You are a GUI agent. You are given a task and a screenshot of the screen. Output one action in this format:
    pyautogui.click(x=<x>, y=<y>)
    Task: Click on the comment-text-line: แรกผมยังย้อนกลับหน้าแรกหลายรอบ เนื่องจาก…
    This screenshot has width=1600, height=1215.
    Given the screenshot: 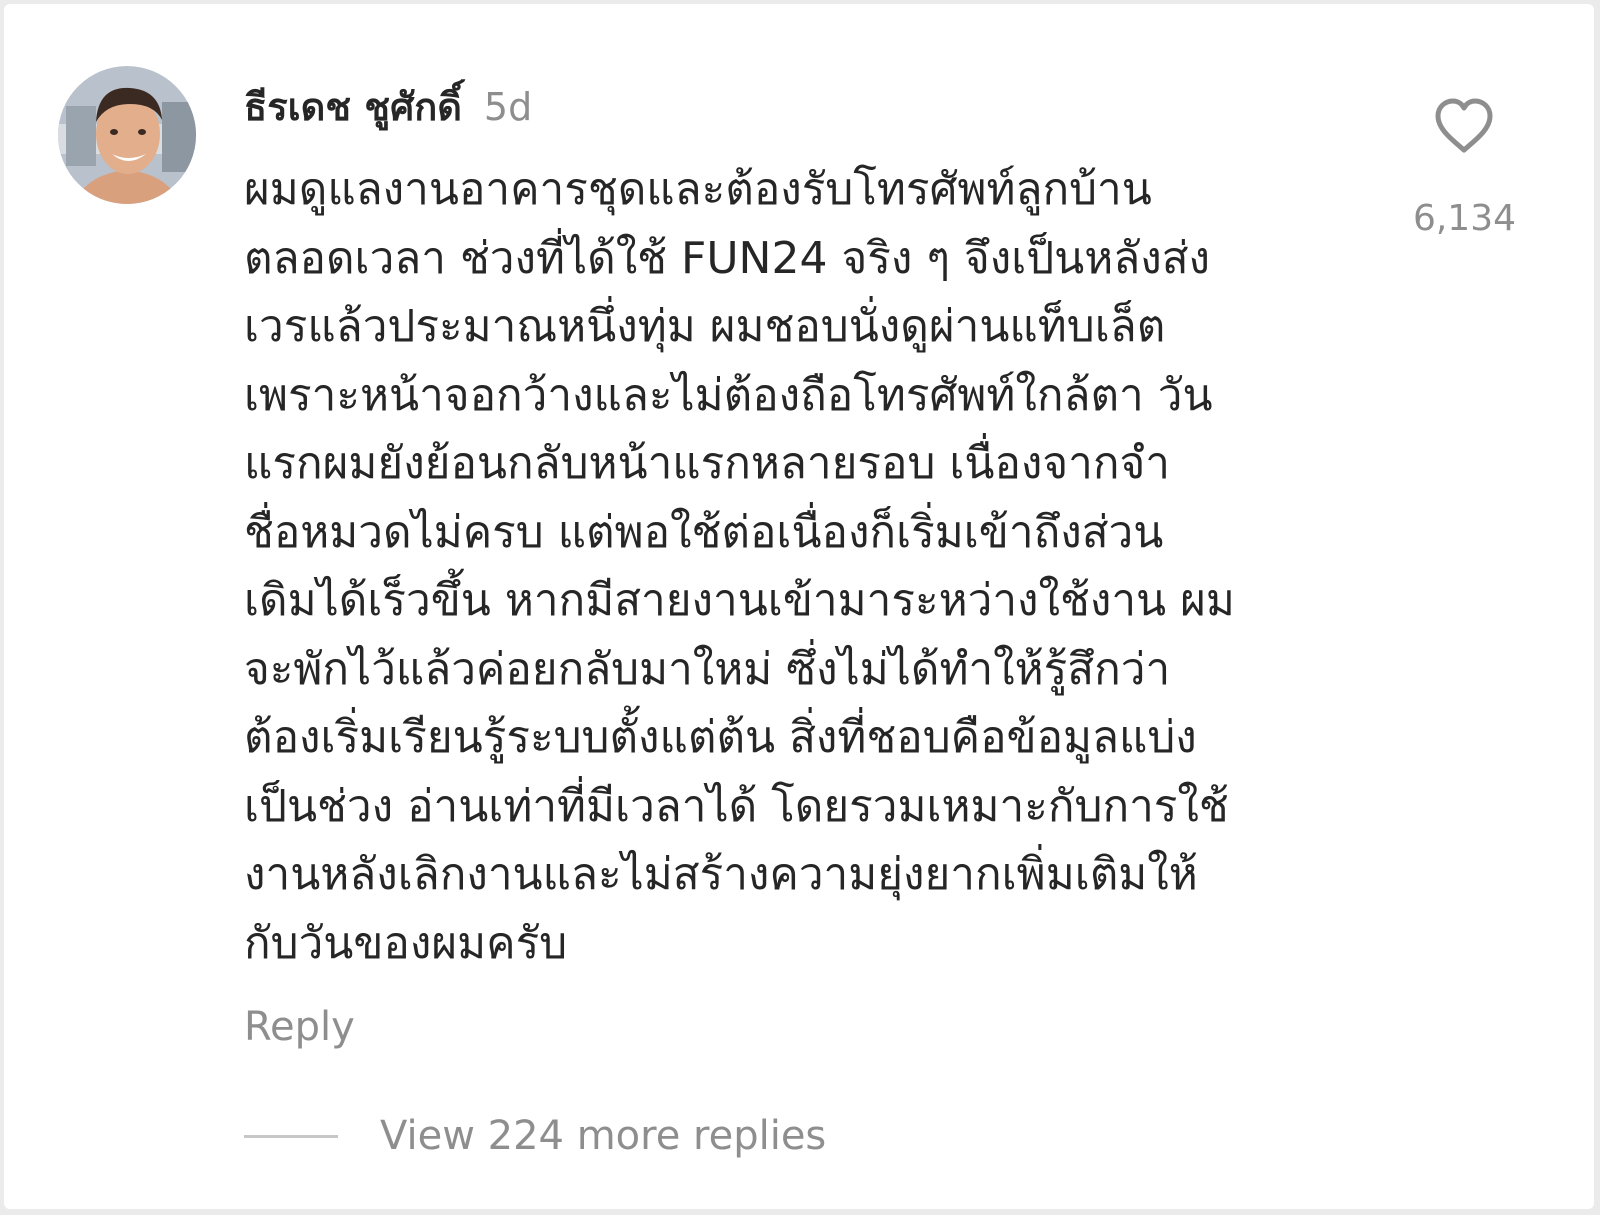 What is the action you would take?
    pyautogui.click(x=707, y=463)
    